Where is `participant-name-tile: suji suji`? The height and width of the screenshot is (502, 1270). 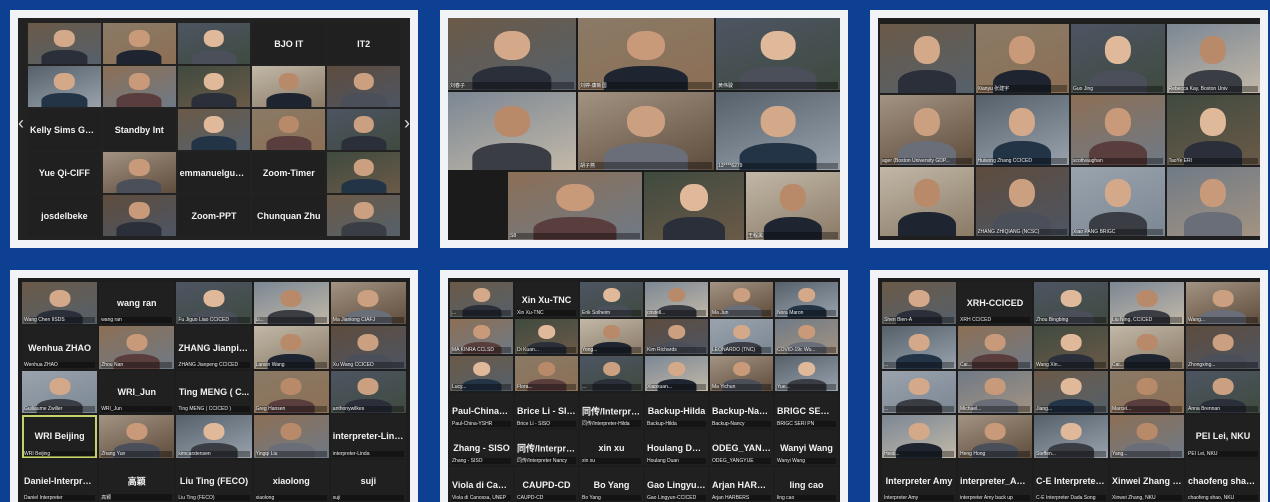
participant-name-tile: suji suji is located at coordinates (368, 480).